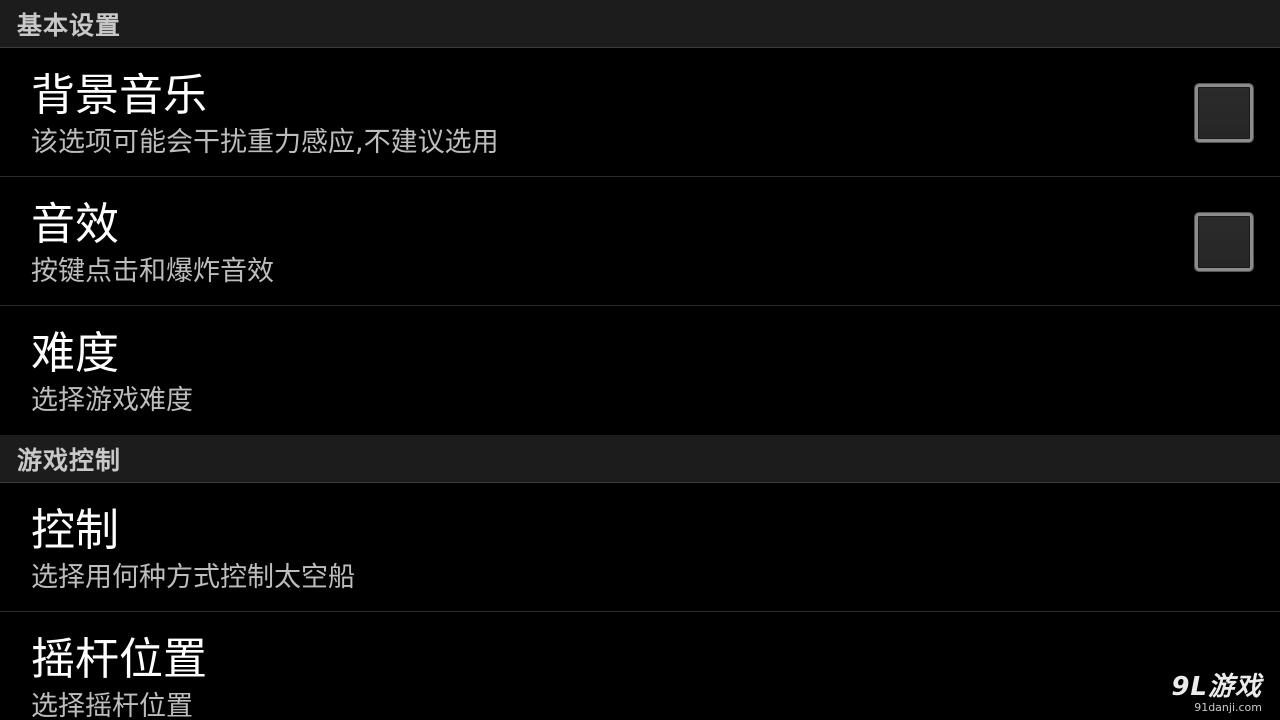  I want to click on background-music-checkbox, so click(1224, 113).